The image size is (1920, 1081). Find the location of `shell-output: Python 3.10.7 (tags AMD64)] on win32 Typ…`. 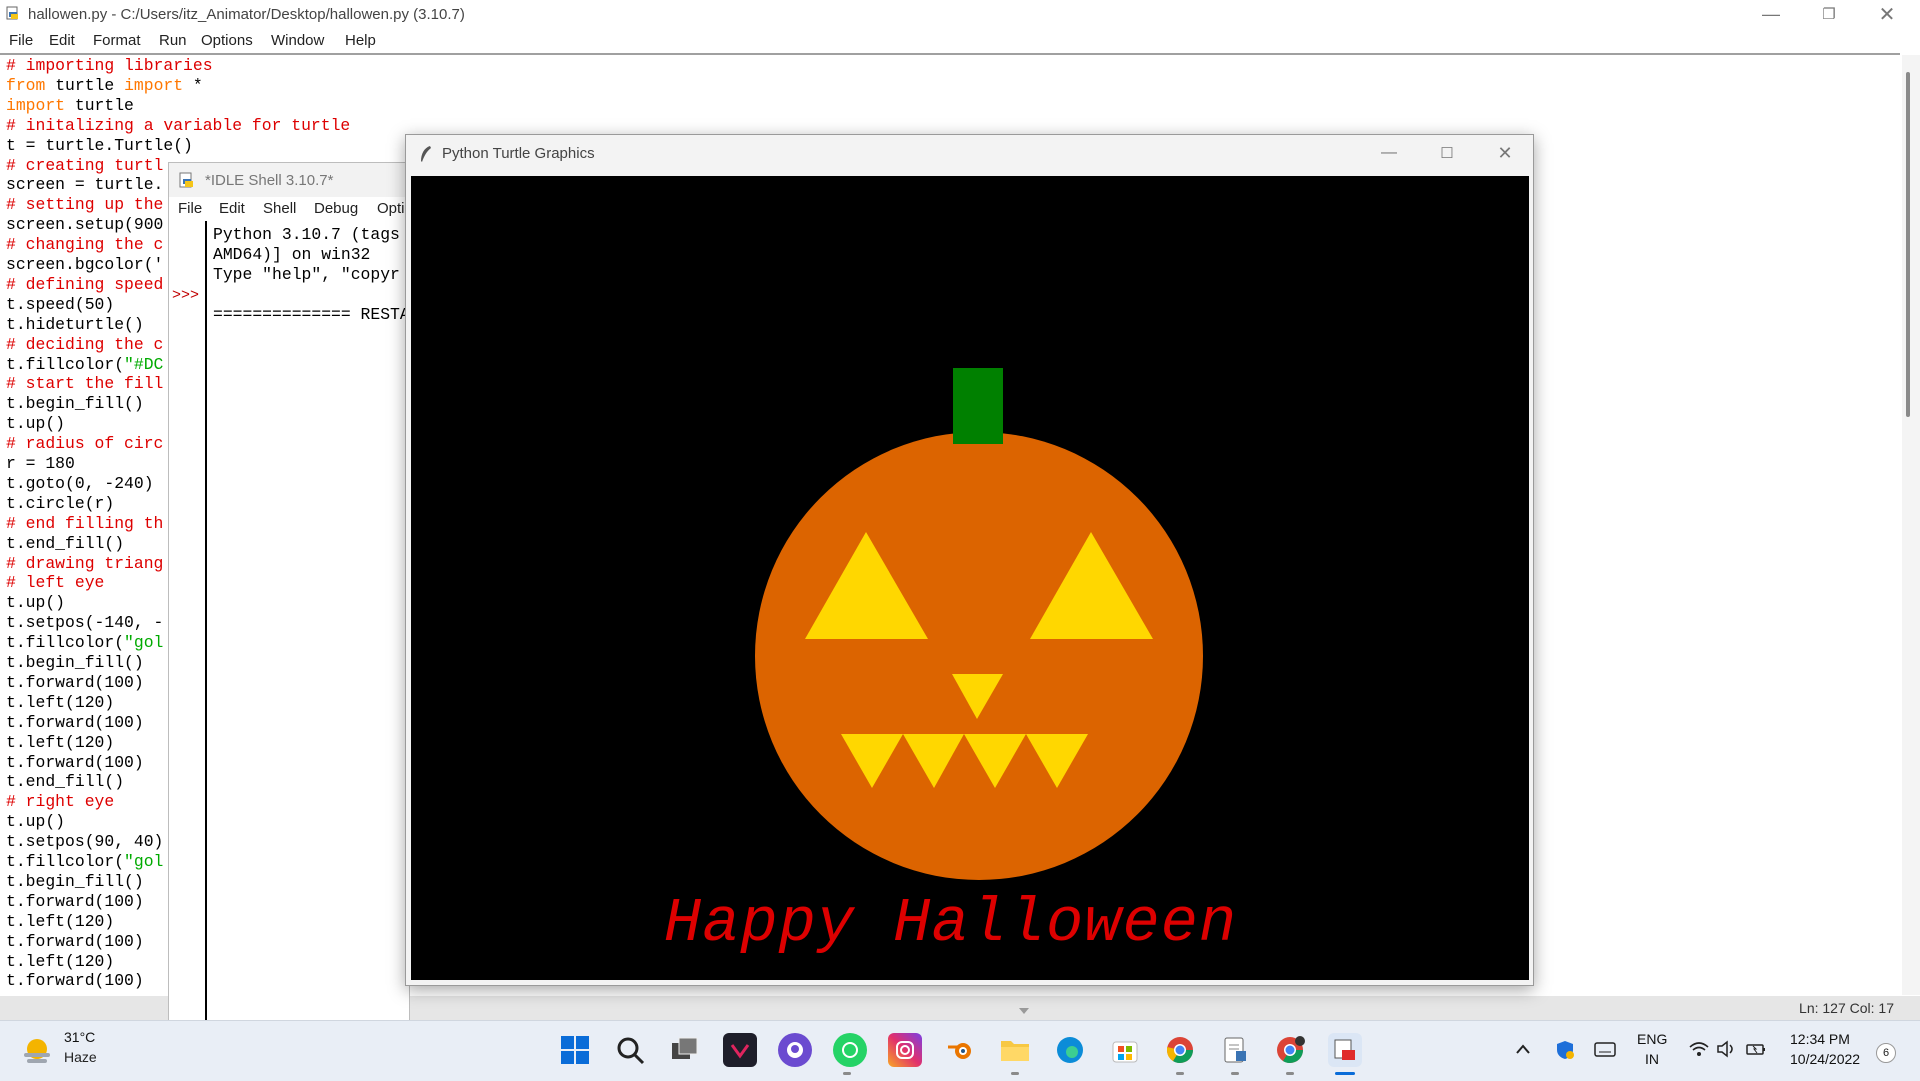

shell-output: Python 3.10.7 (tags AMD64)] on win32 Typ… is located at coordinates (311, 275).